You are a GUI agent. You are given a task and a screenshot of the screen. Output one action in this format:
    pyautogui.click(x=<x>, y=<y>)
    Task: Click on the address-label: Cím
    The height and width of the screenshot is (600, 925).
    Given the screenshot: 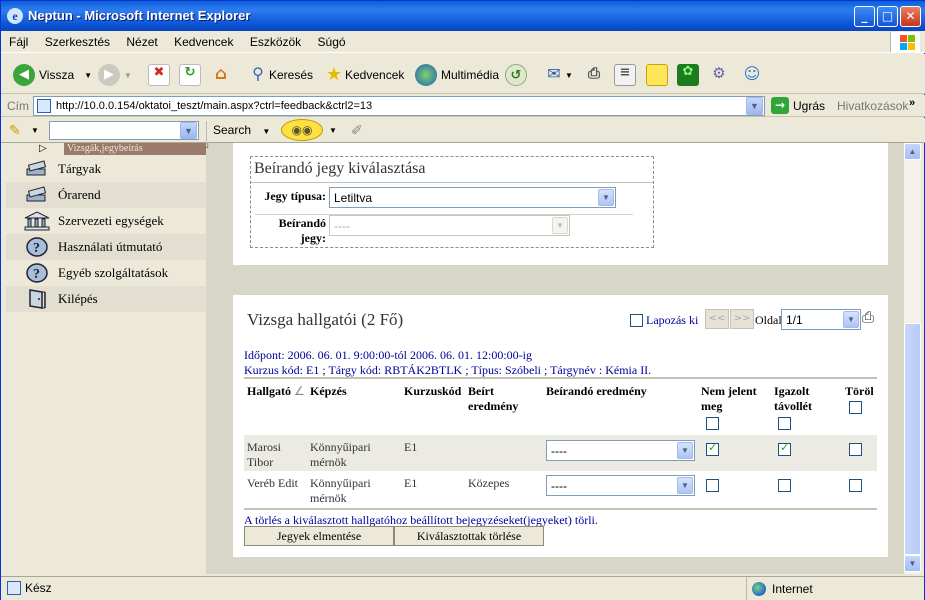 What is the action you would take?
    pyautogui.click(x=18, y=106)
    